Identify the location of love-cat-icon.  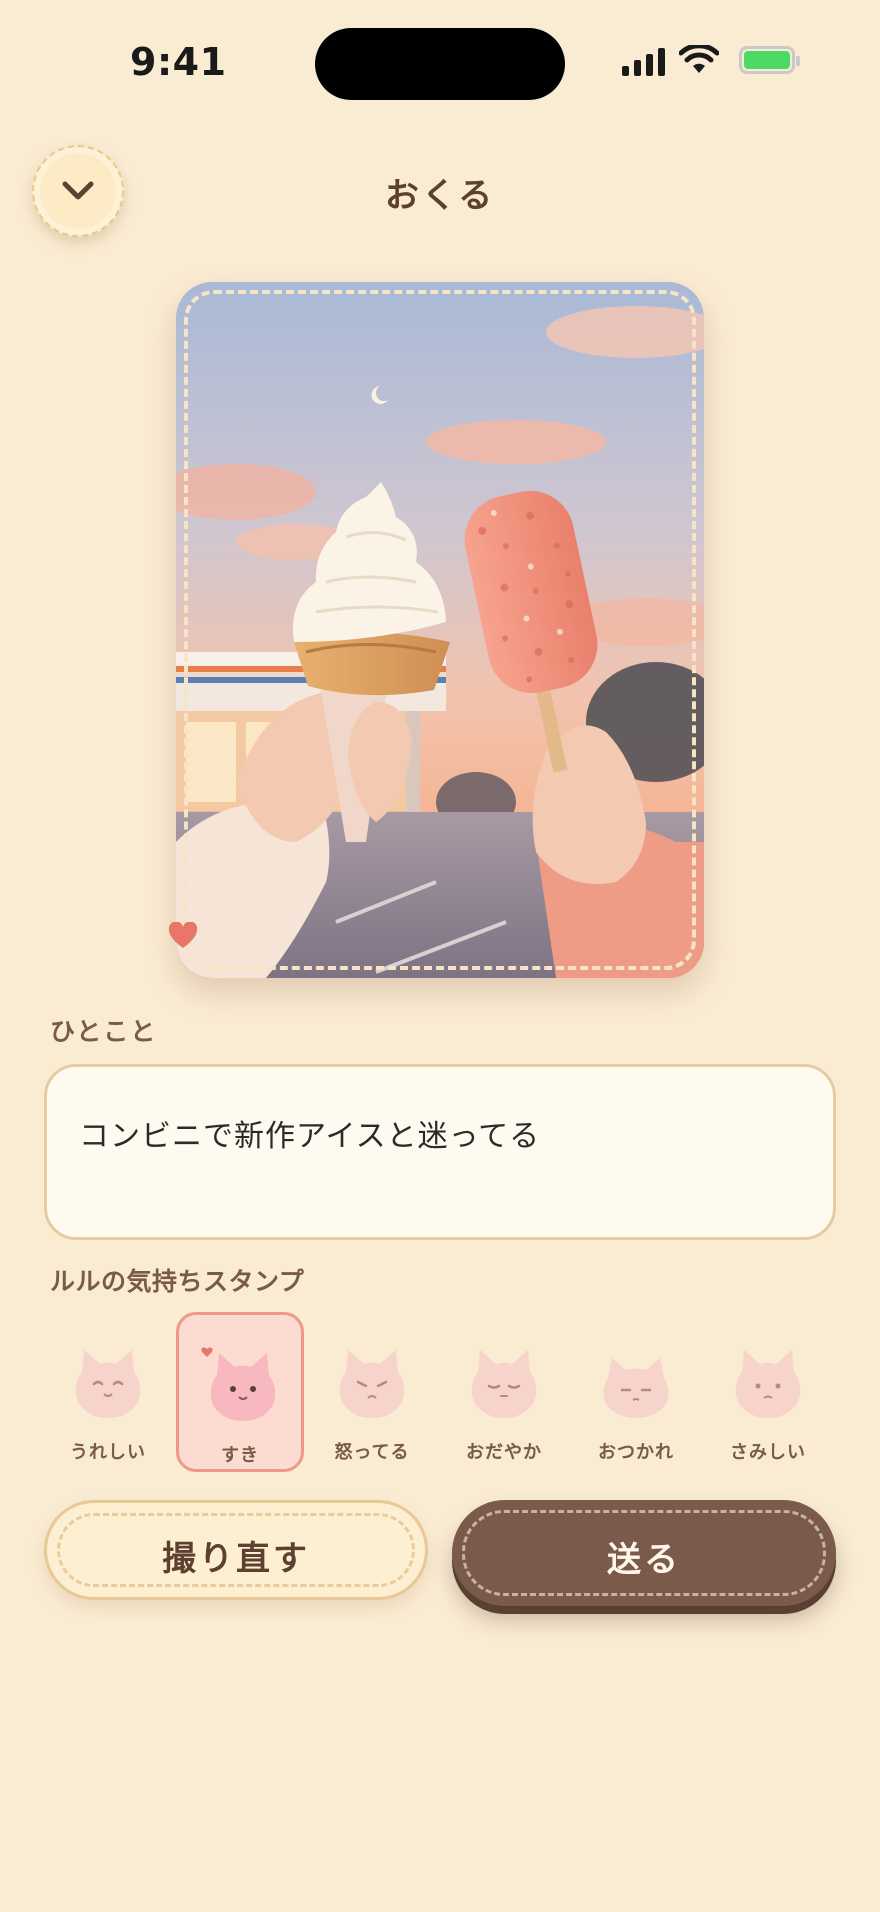
(238, 1384).